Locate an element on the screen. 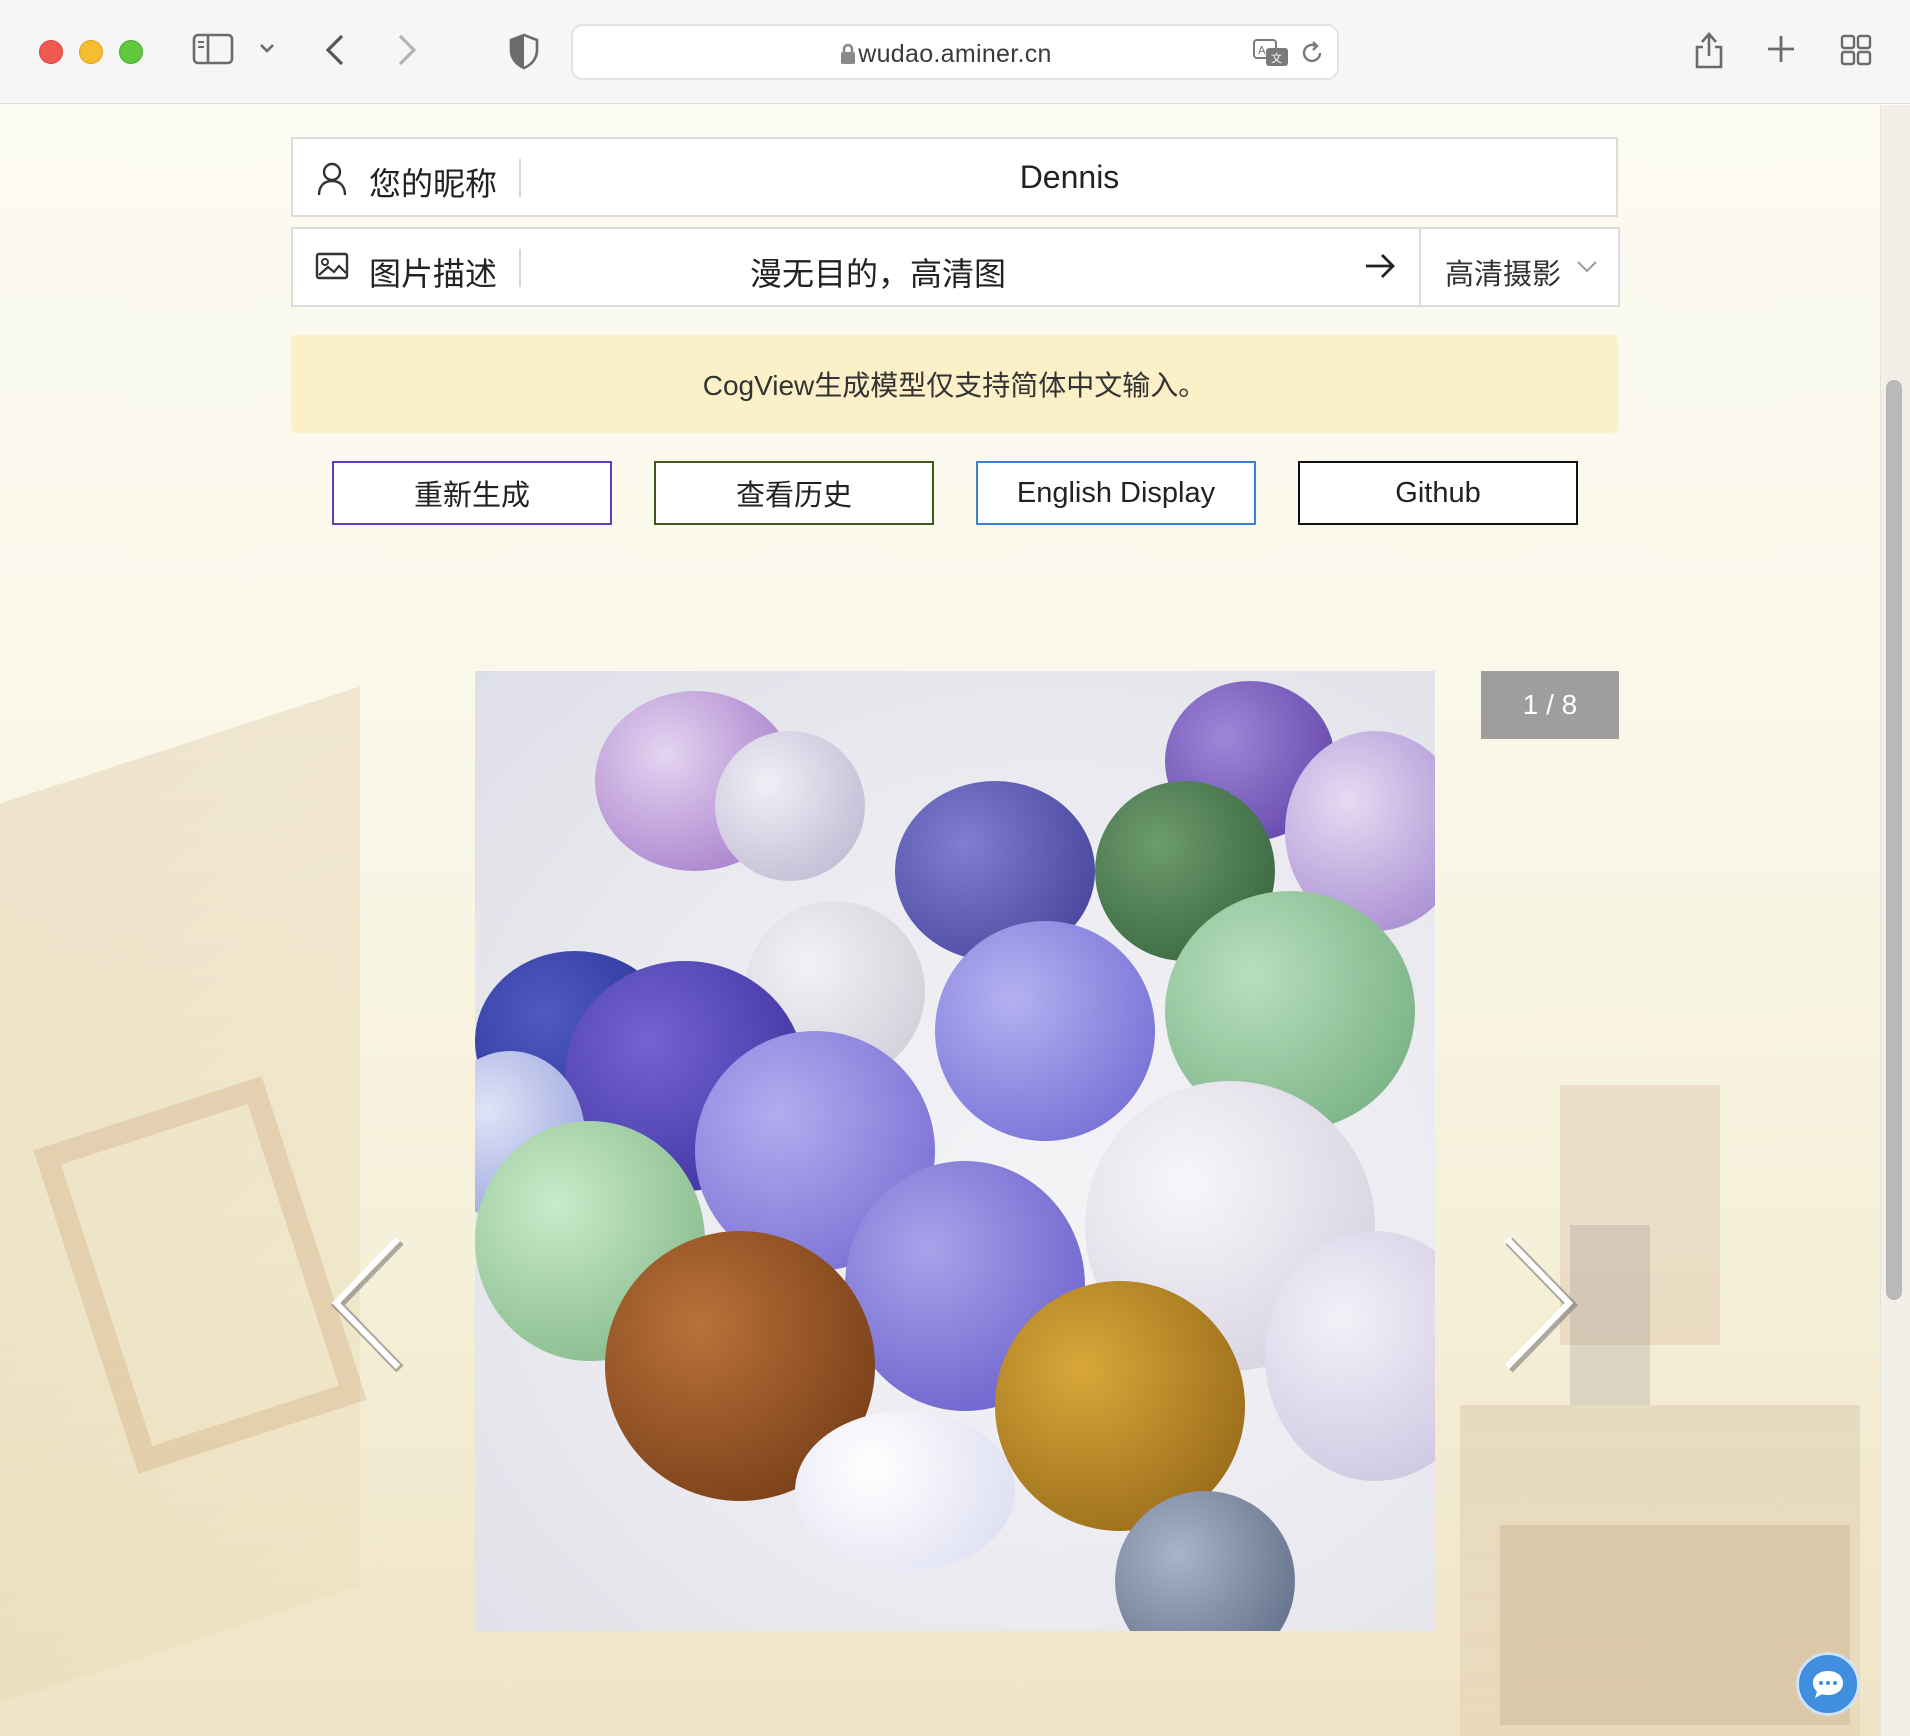  svg-text: 文 is located at coordinates (1276, 58).